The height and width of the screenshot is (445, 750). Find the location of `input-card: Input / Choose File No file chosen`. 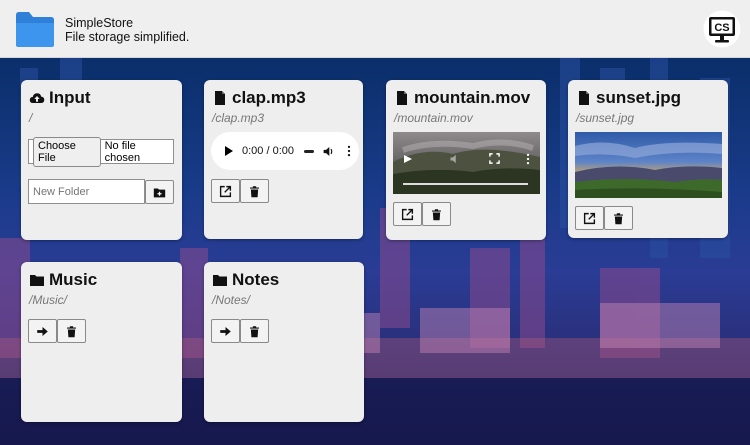

input-card: Input / Choose File No file chosen is located at coordinates (101, 160).